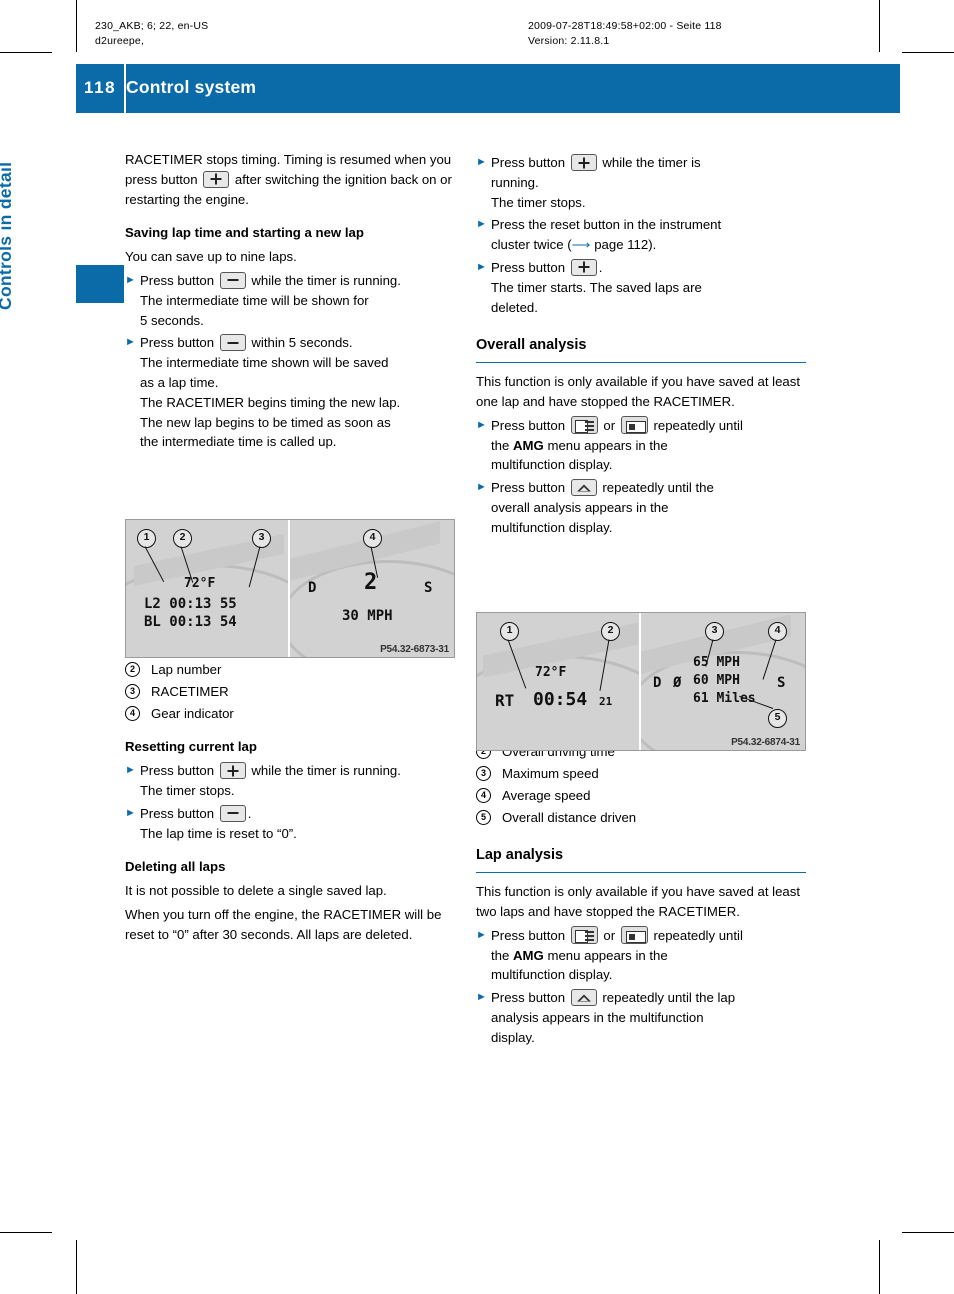  What do you see at coordinates (190, 604) in the screenshot?
I see `figure1-line1: L2 00:13 55` at bounding box center [190, 604].